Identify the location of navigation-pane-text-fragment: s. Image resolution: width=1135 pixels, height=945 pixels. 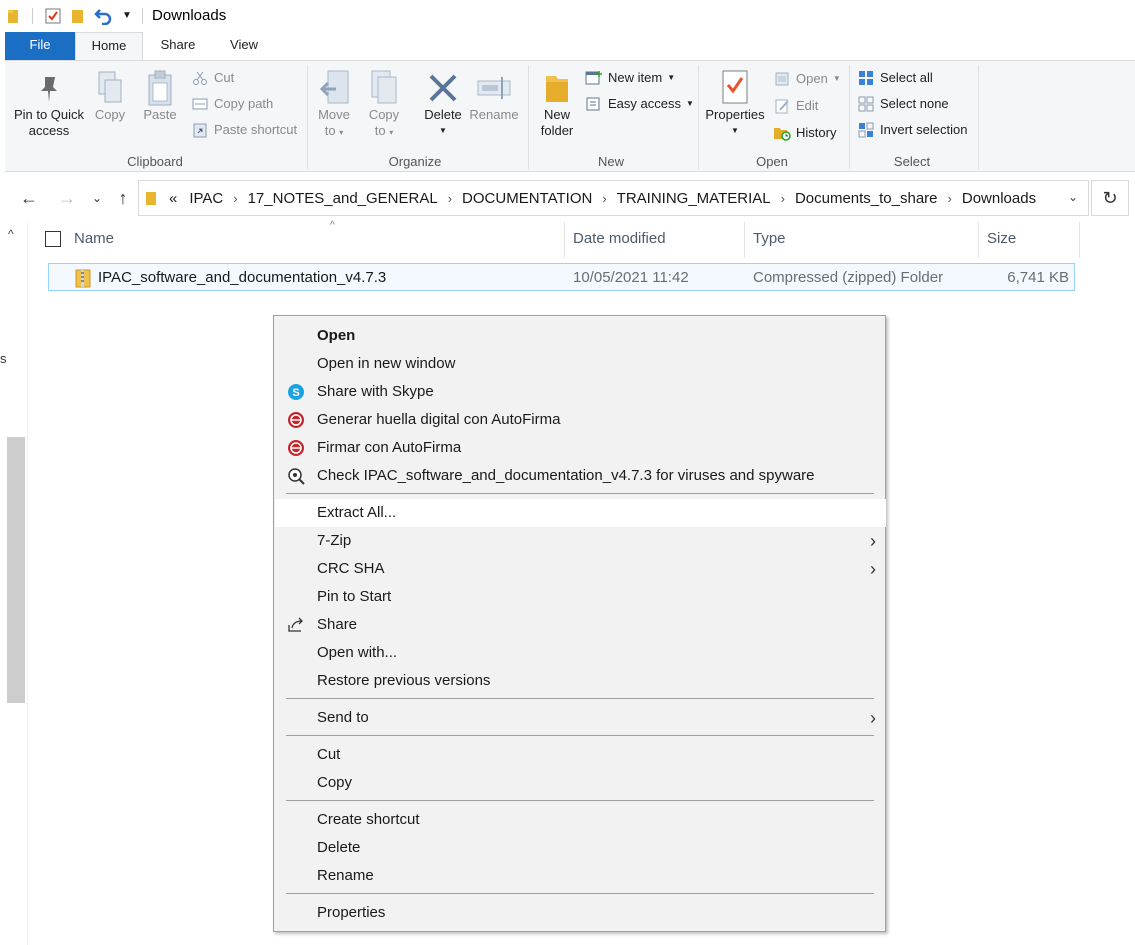
(3, 358).